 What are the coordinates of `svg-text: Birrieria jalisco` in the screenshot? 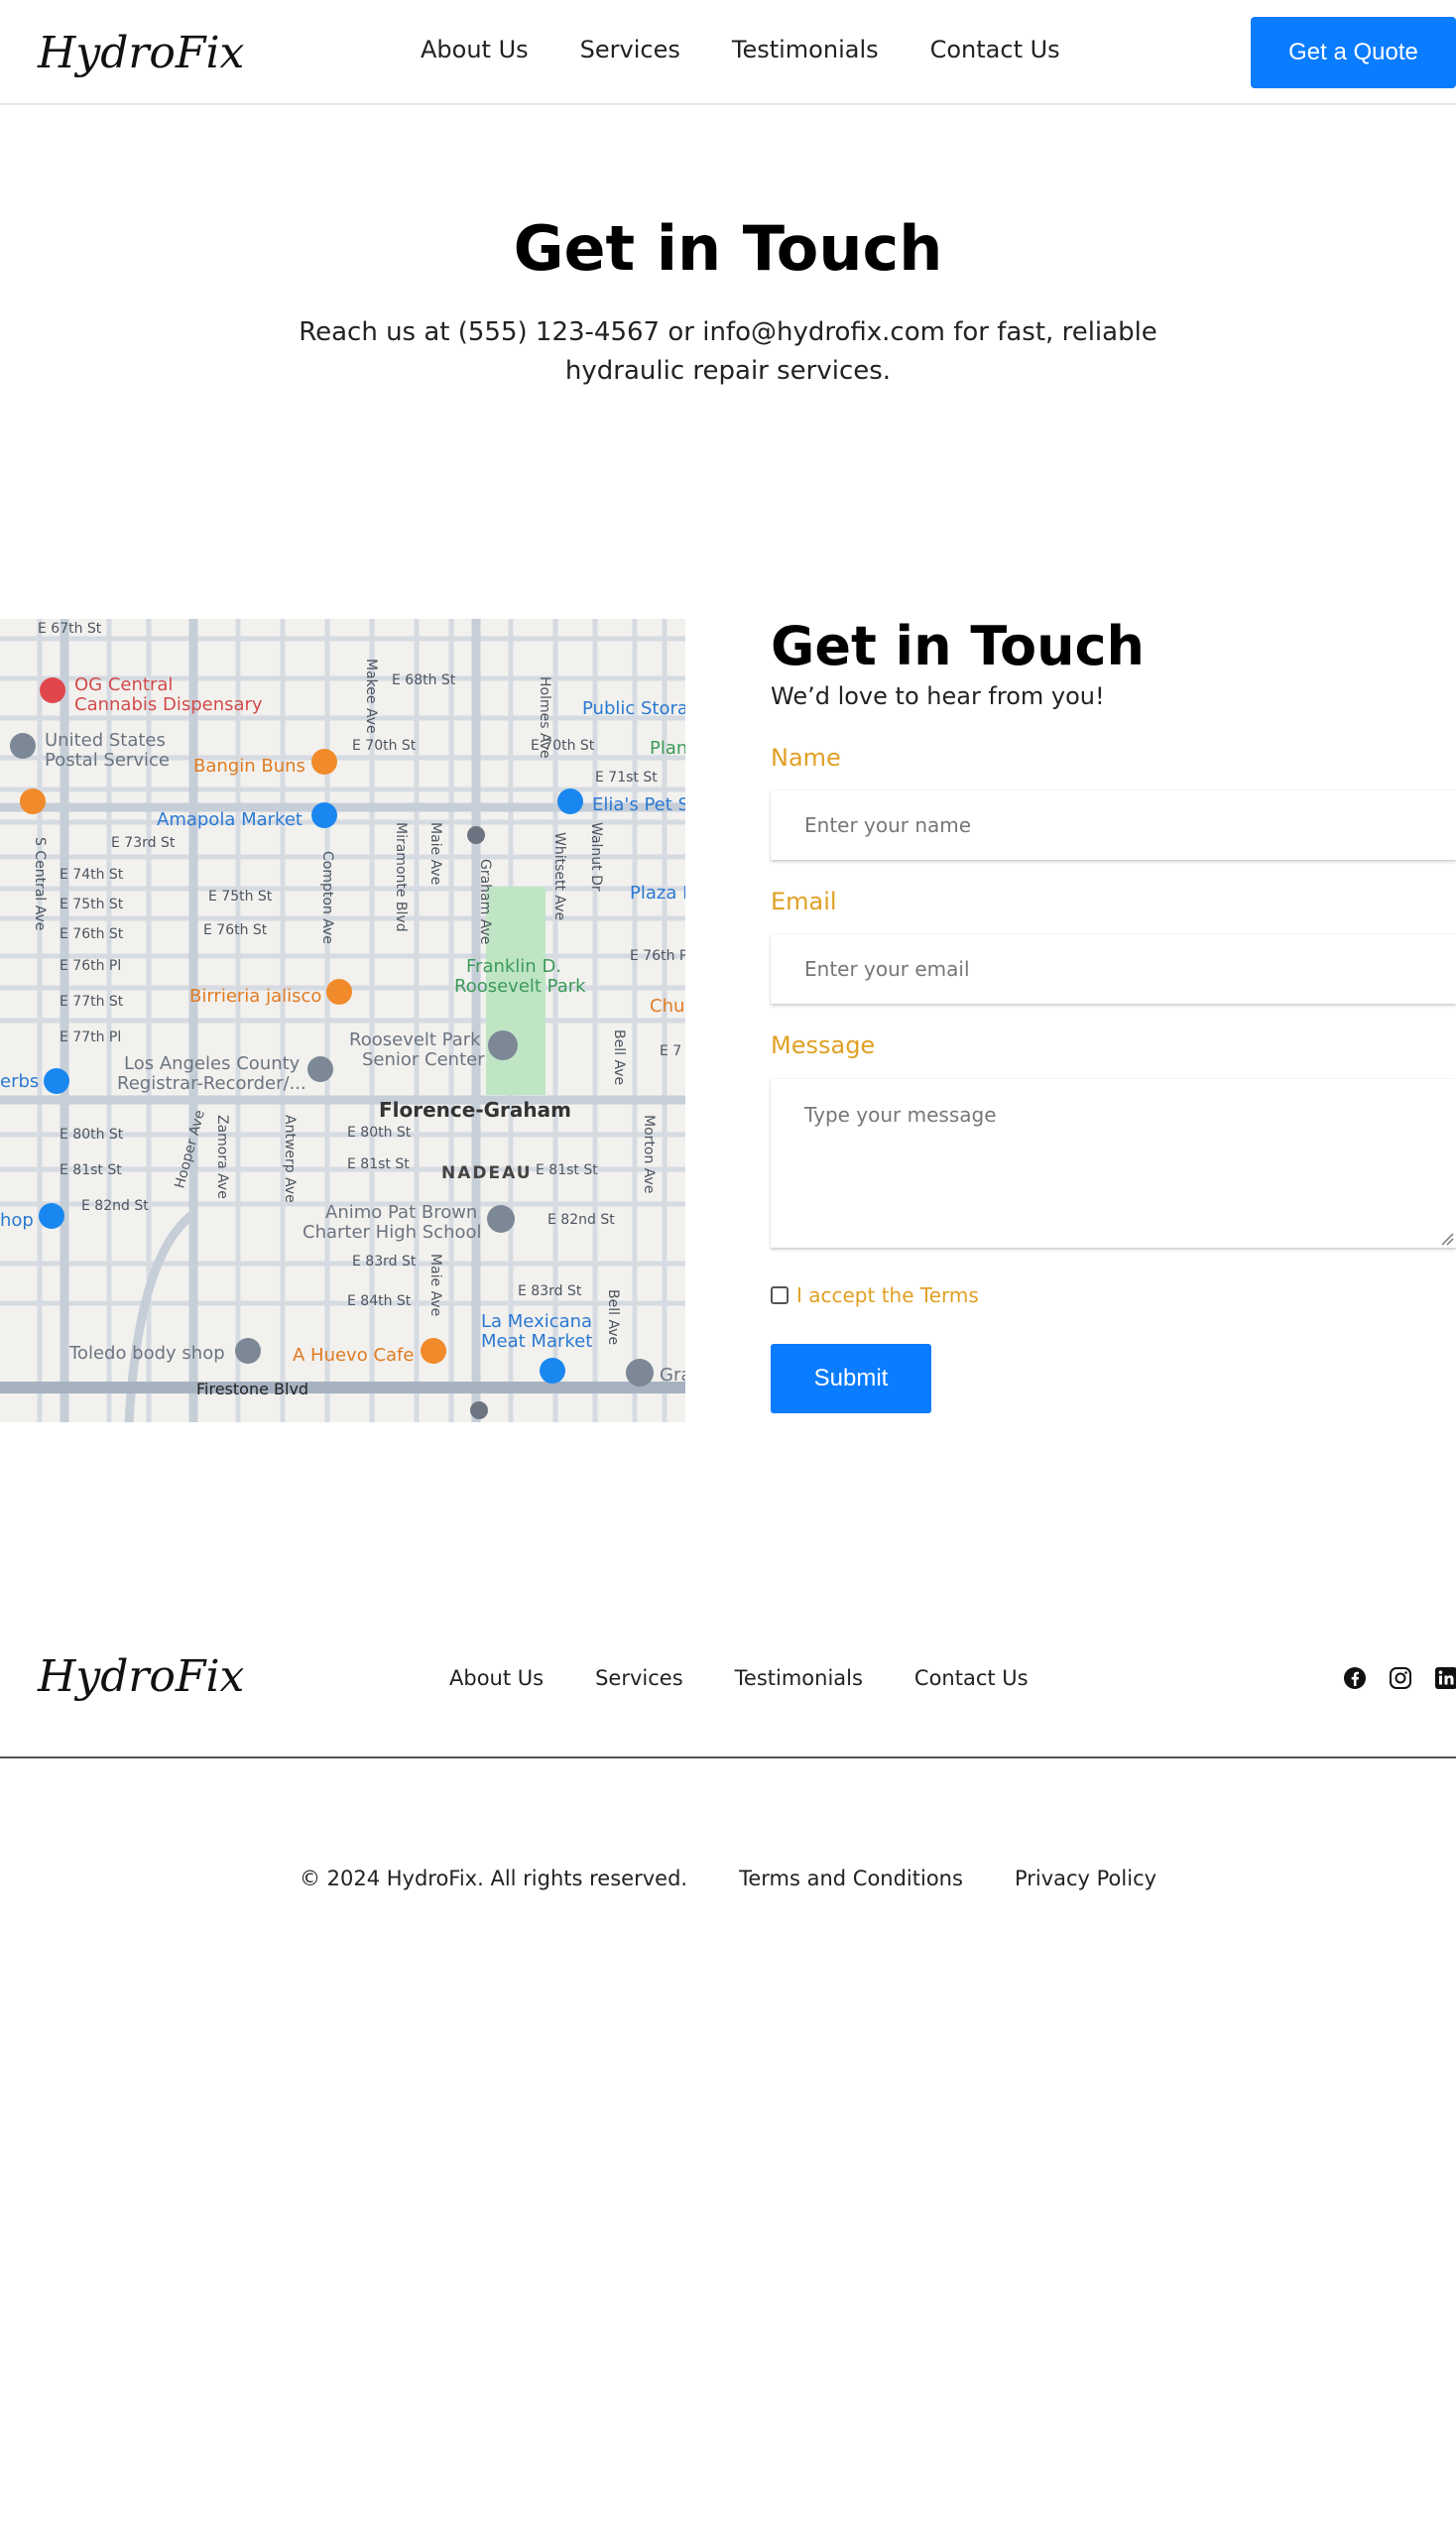 It's located at (255, 997).